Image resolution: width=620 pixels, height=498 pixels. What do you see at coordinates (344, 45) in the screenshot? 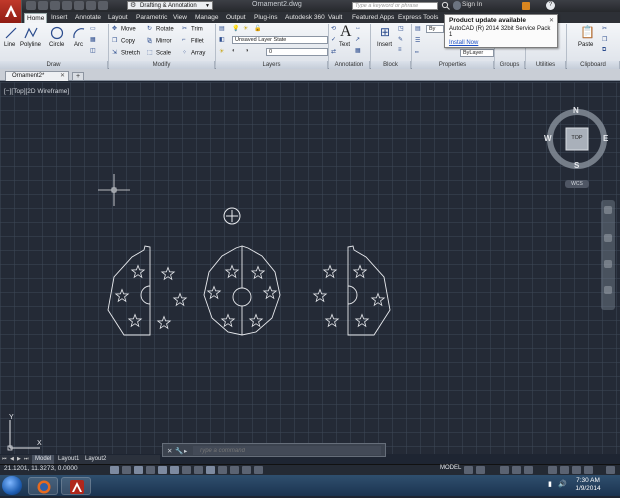
I see `text-button: Text` at bounding box center [344, 45].